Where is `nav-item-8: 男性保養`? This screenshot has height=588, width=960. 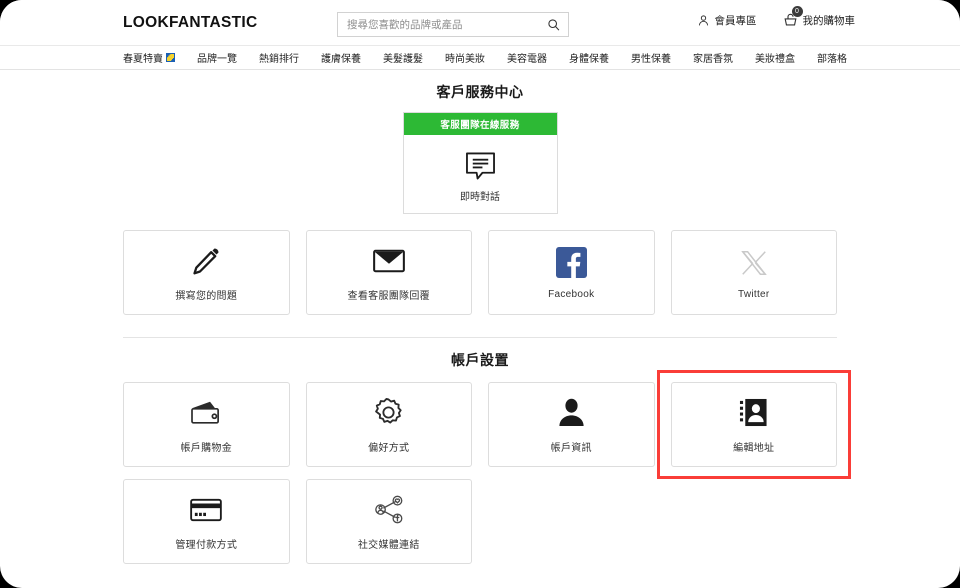
nav-item-8: 男性保養 is located at coordinates (651, 57).